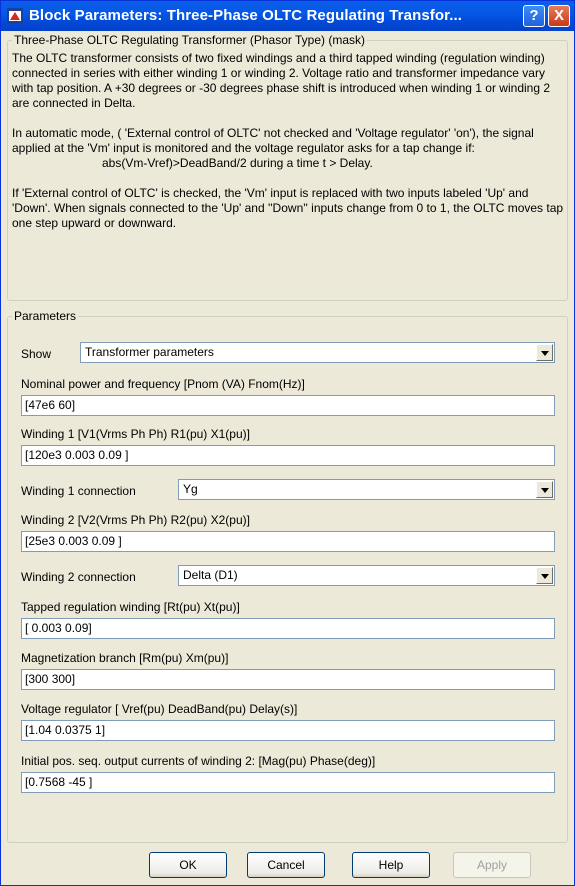 The image size is (575, 886). I want to click on ok-button: OK, so click(188, 865).